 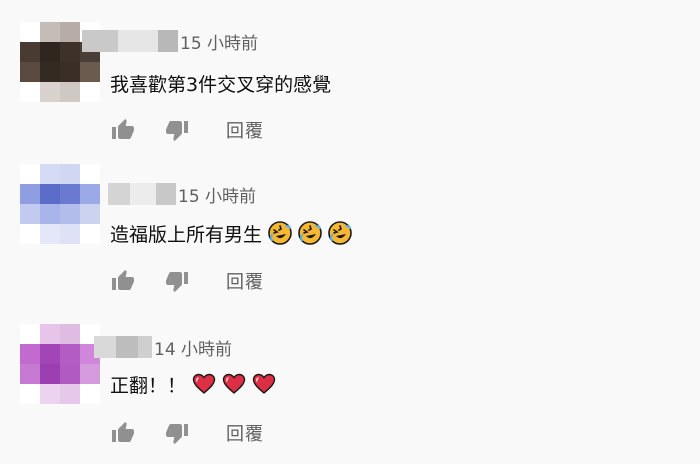 I want to click on author-row: 15 小時前, so click(x=182, y=194).